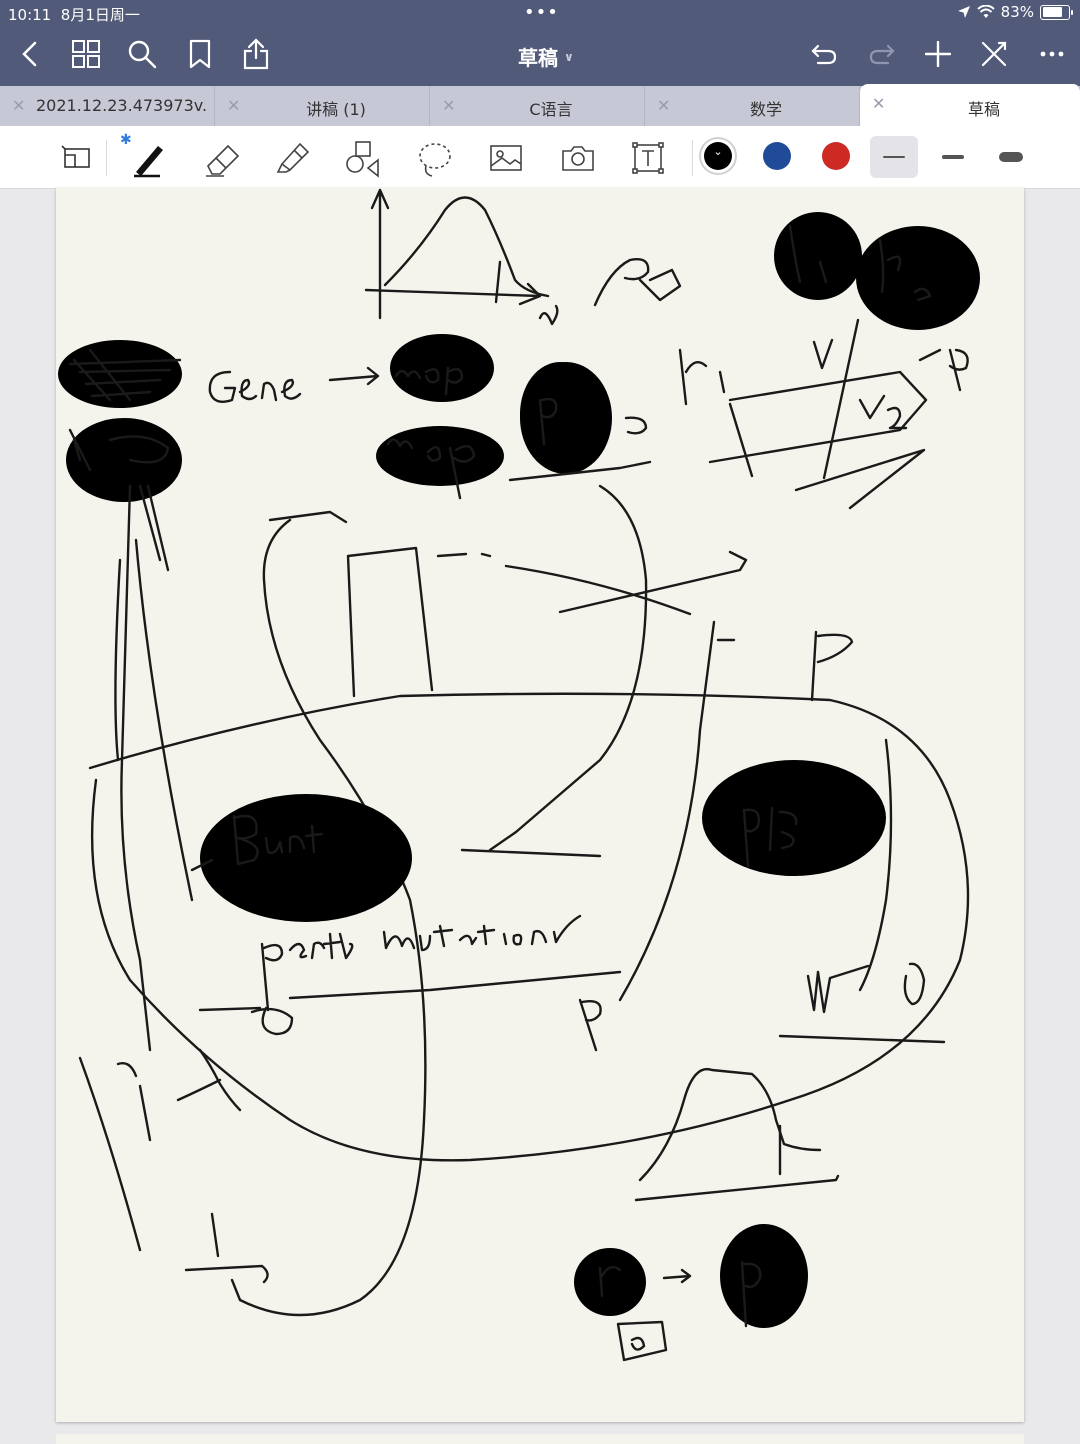  Describe the element at coordinates (434, 158) in the screenshot. I see `lasso-icon` at that location.